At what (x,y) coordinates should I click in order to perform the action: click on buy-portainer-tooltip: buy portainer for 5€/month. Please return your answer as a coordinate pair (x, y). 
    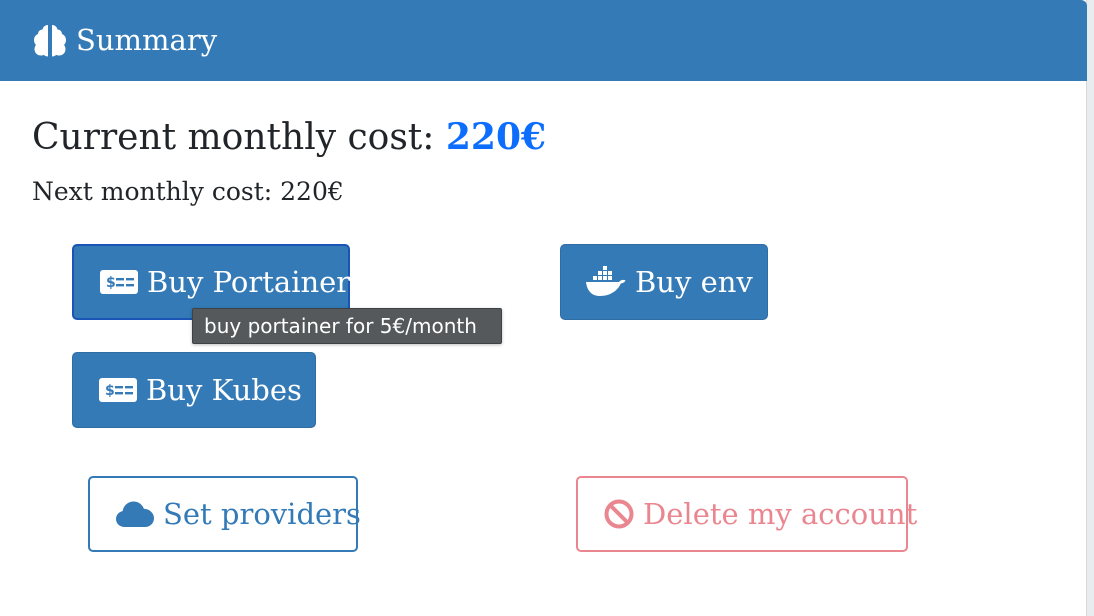
    Looking at the image, I should click on (347, 326).